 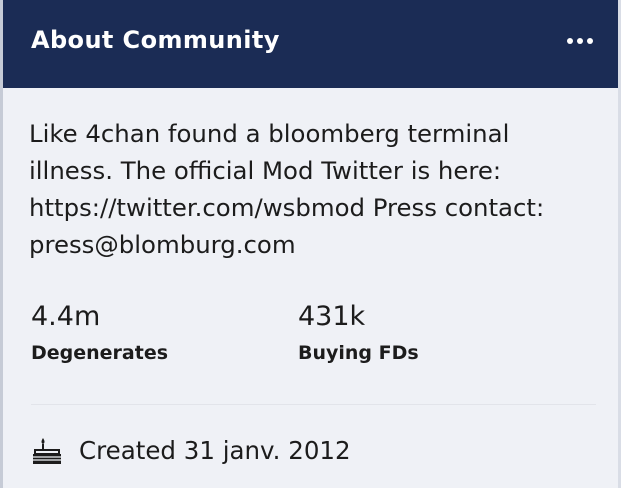 I want to click on more-options-button, so click(x=580, y=41).